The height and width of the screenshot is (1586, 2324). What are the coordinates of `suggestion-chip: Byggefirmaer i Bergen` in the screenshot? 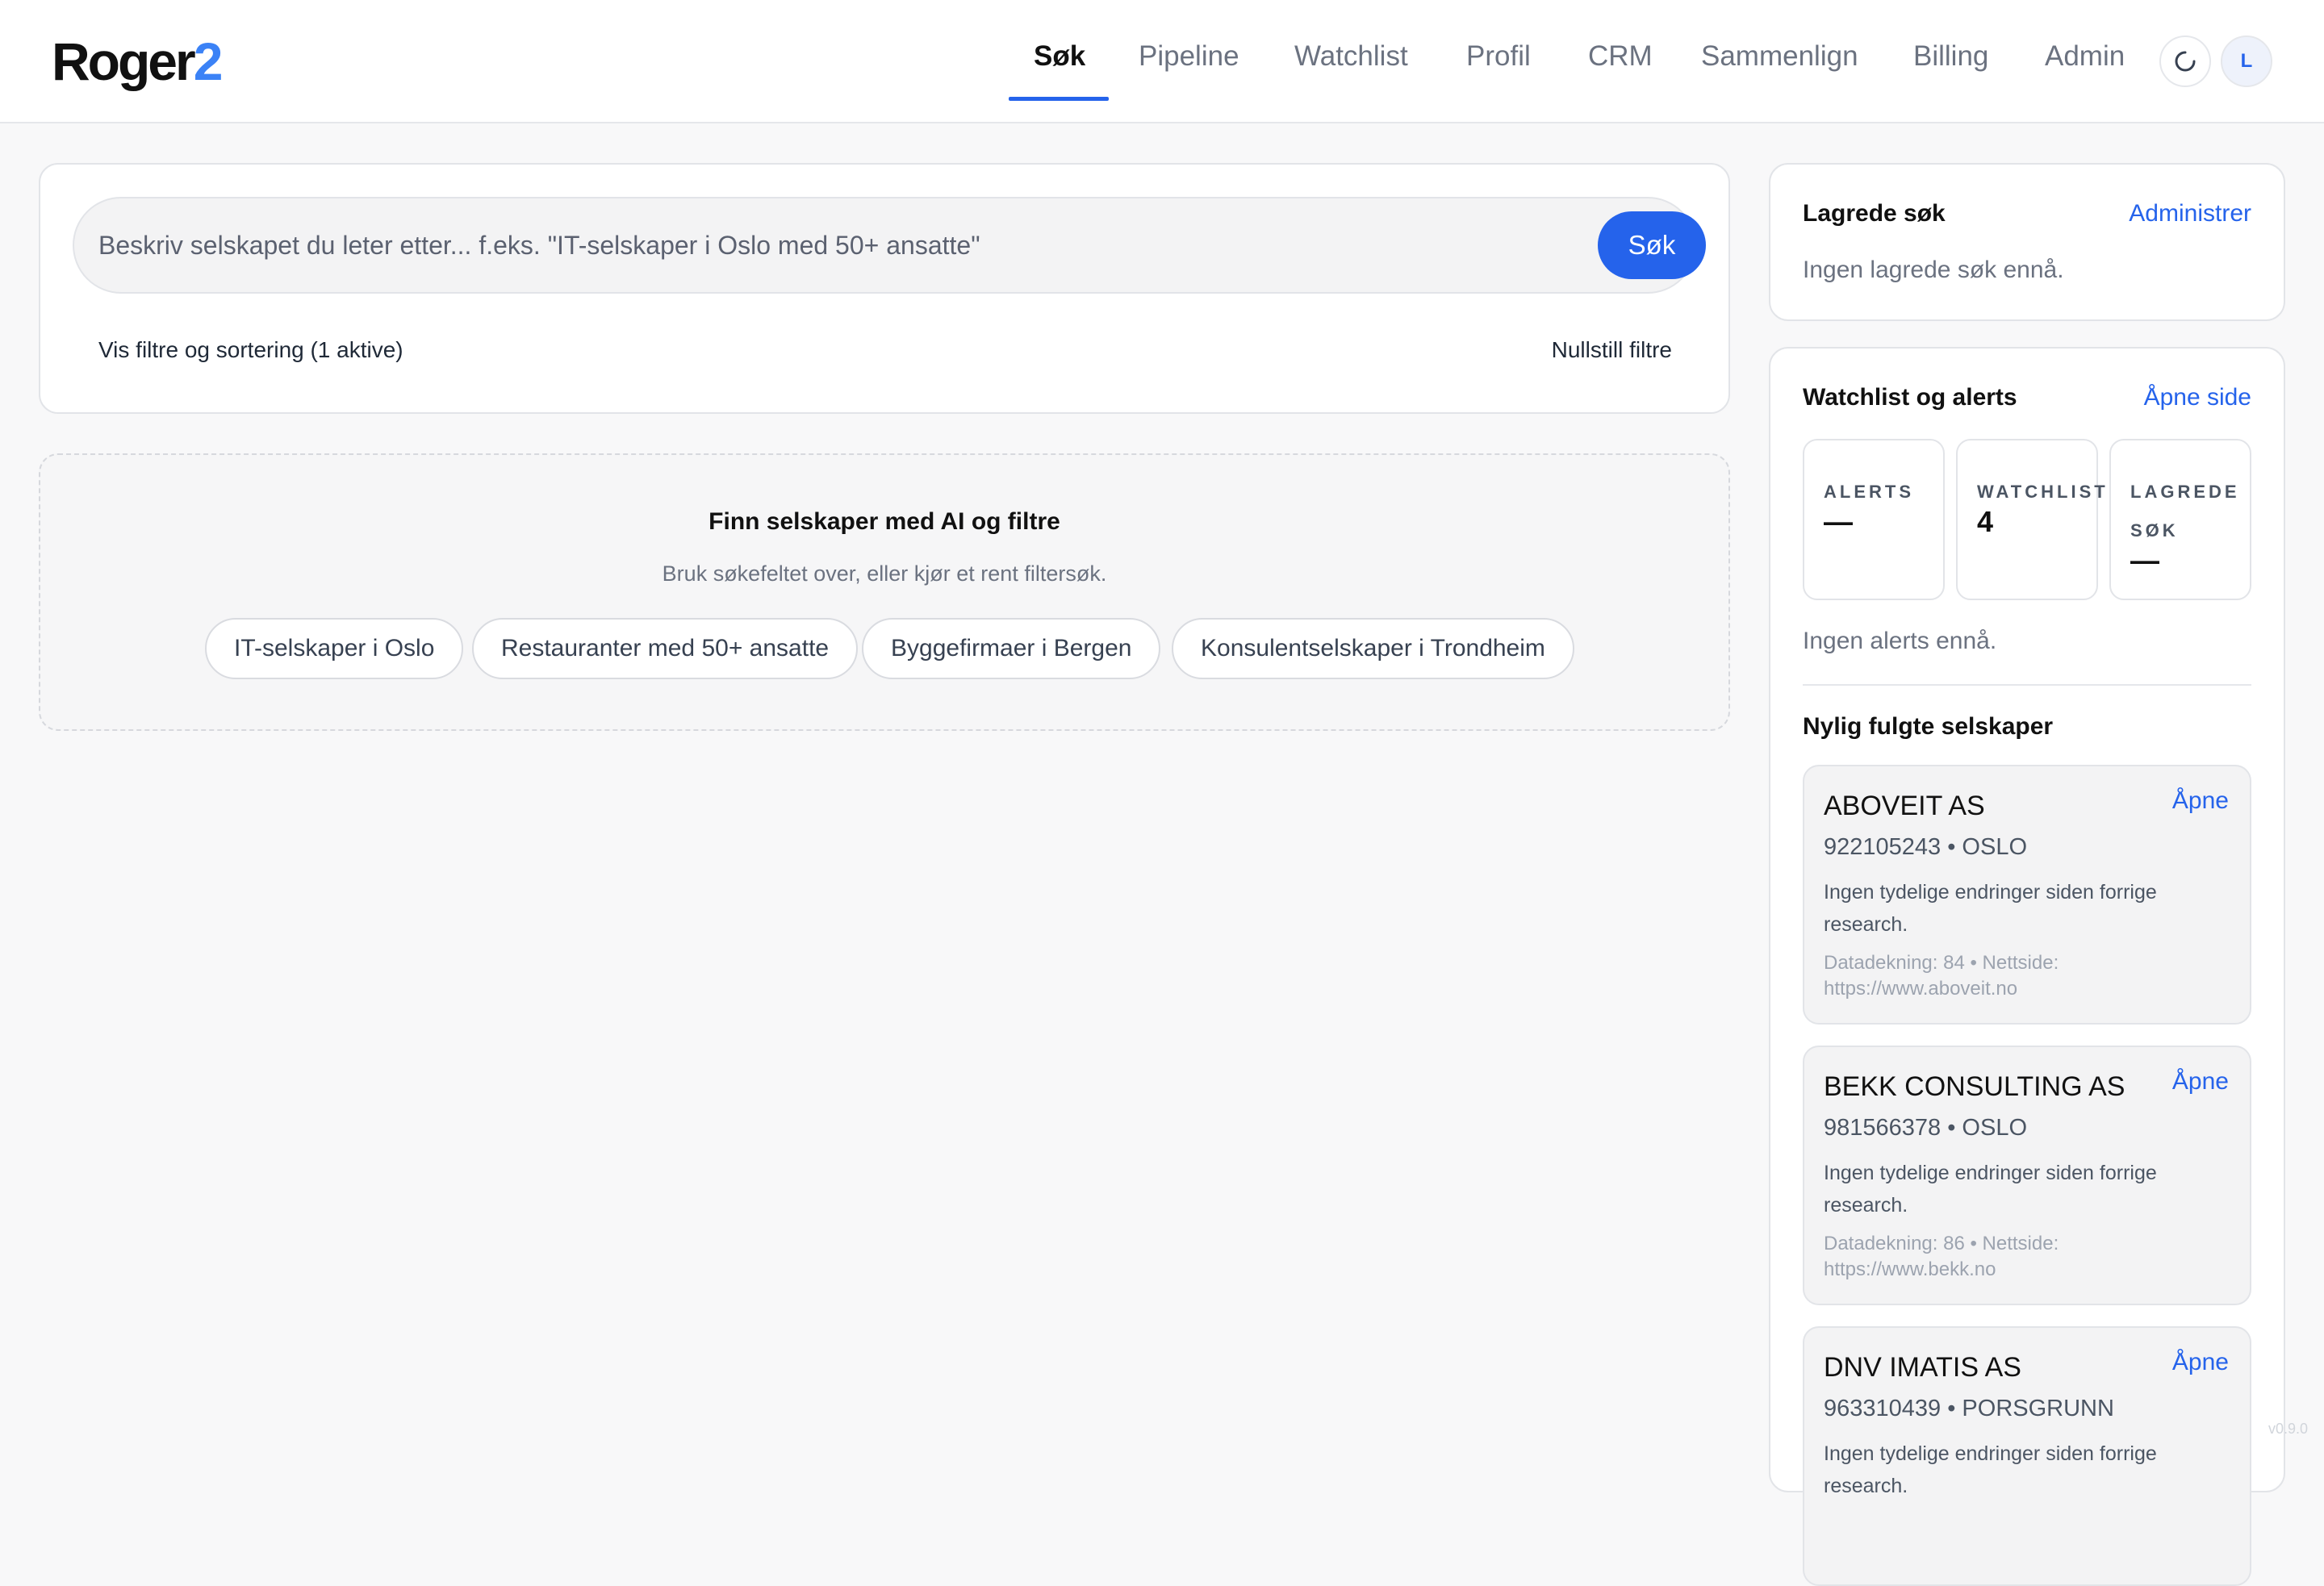 It's located at (1011, 648).